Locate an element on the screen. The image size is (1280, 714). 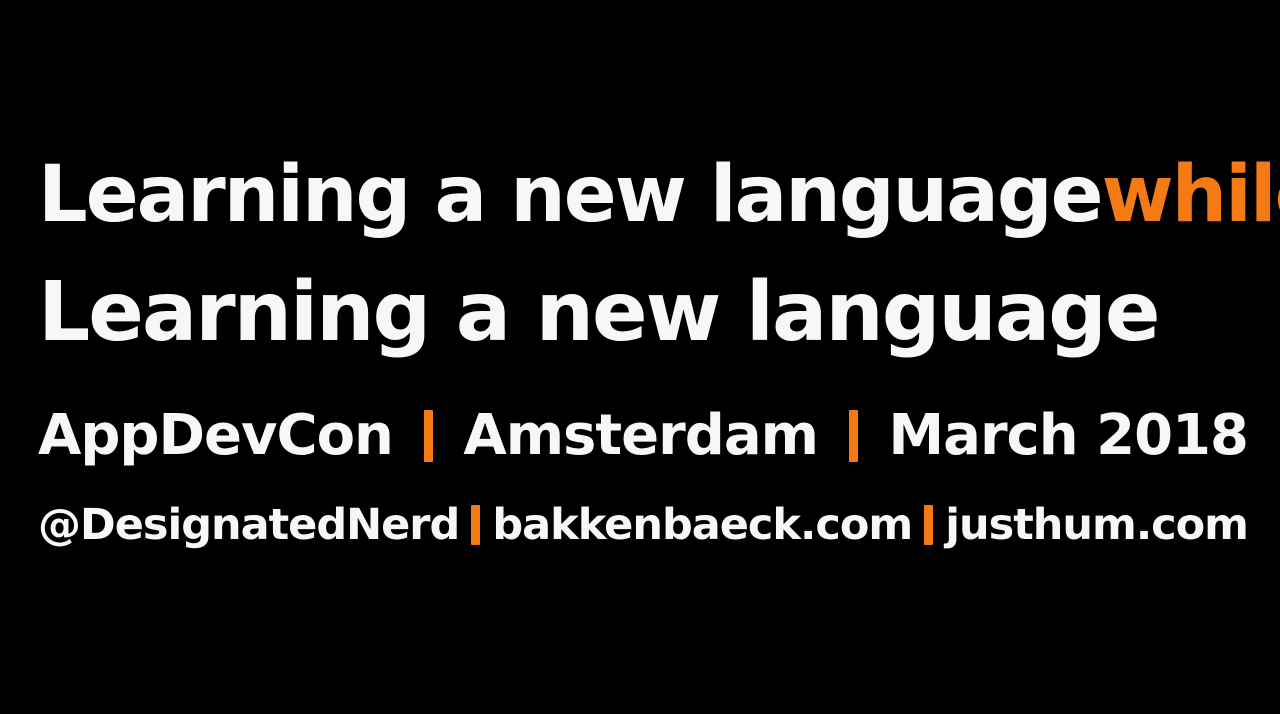
website-bakkenbaeck: bakkenbaeck.com is located at coordinates (702, 525).